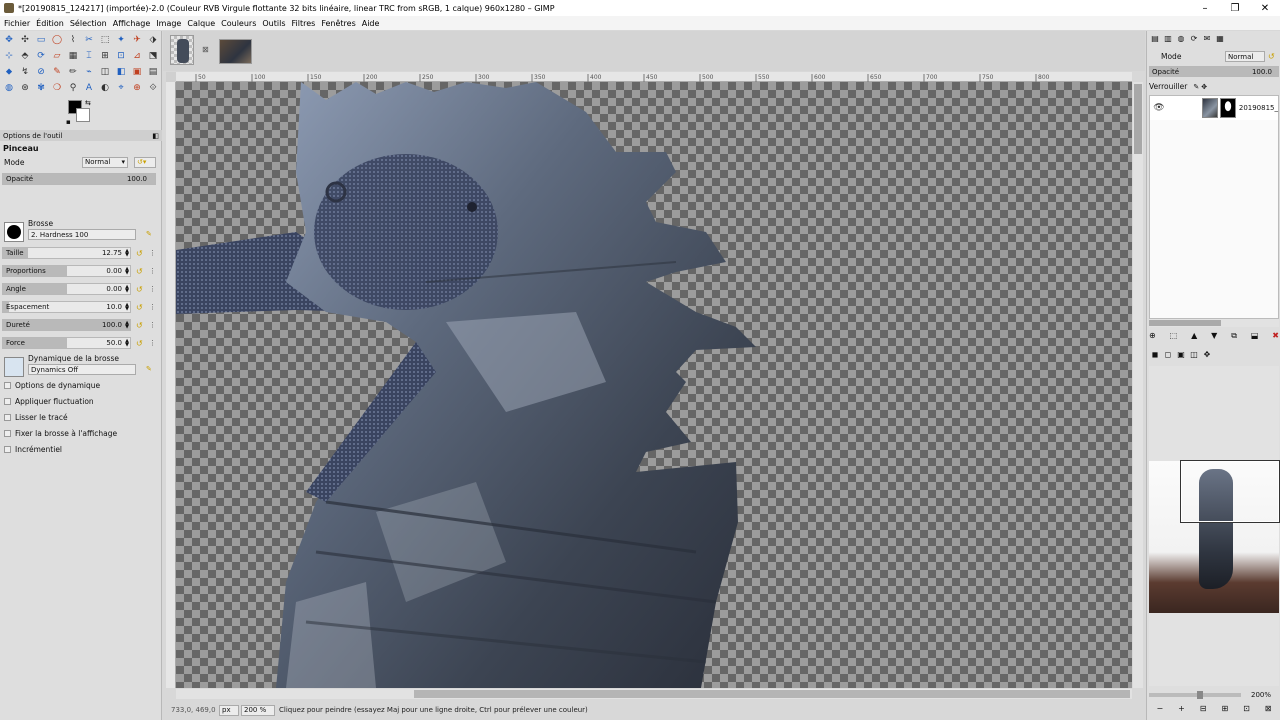 This screenshot has height=720, width=1280. I want to click on slider-3: Espacement 10.0 ▲ ▼, so click(66, 307).